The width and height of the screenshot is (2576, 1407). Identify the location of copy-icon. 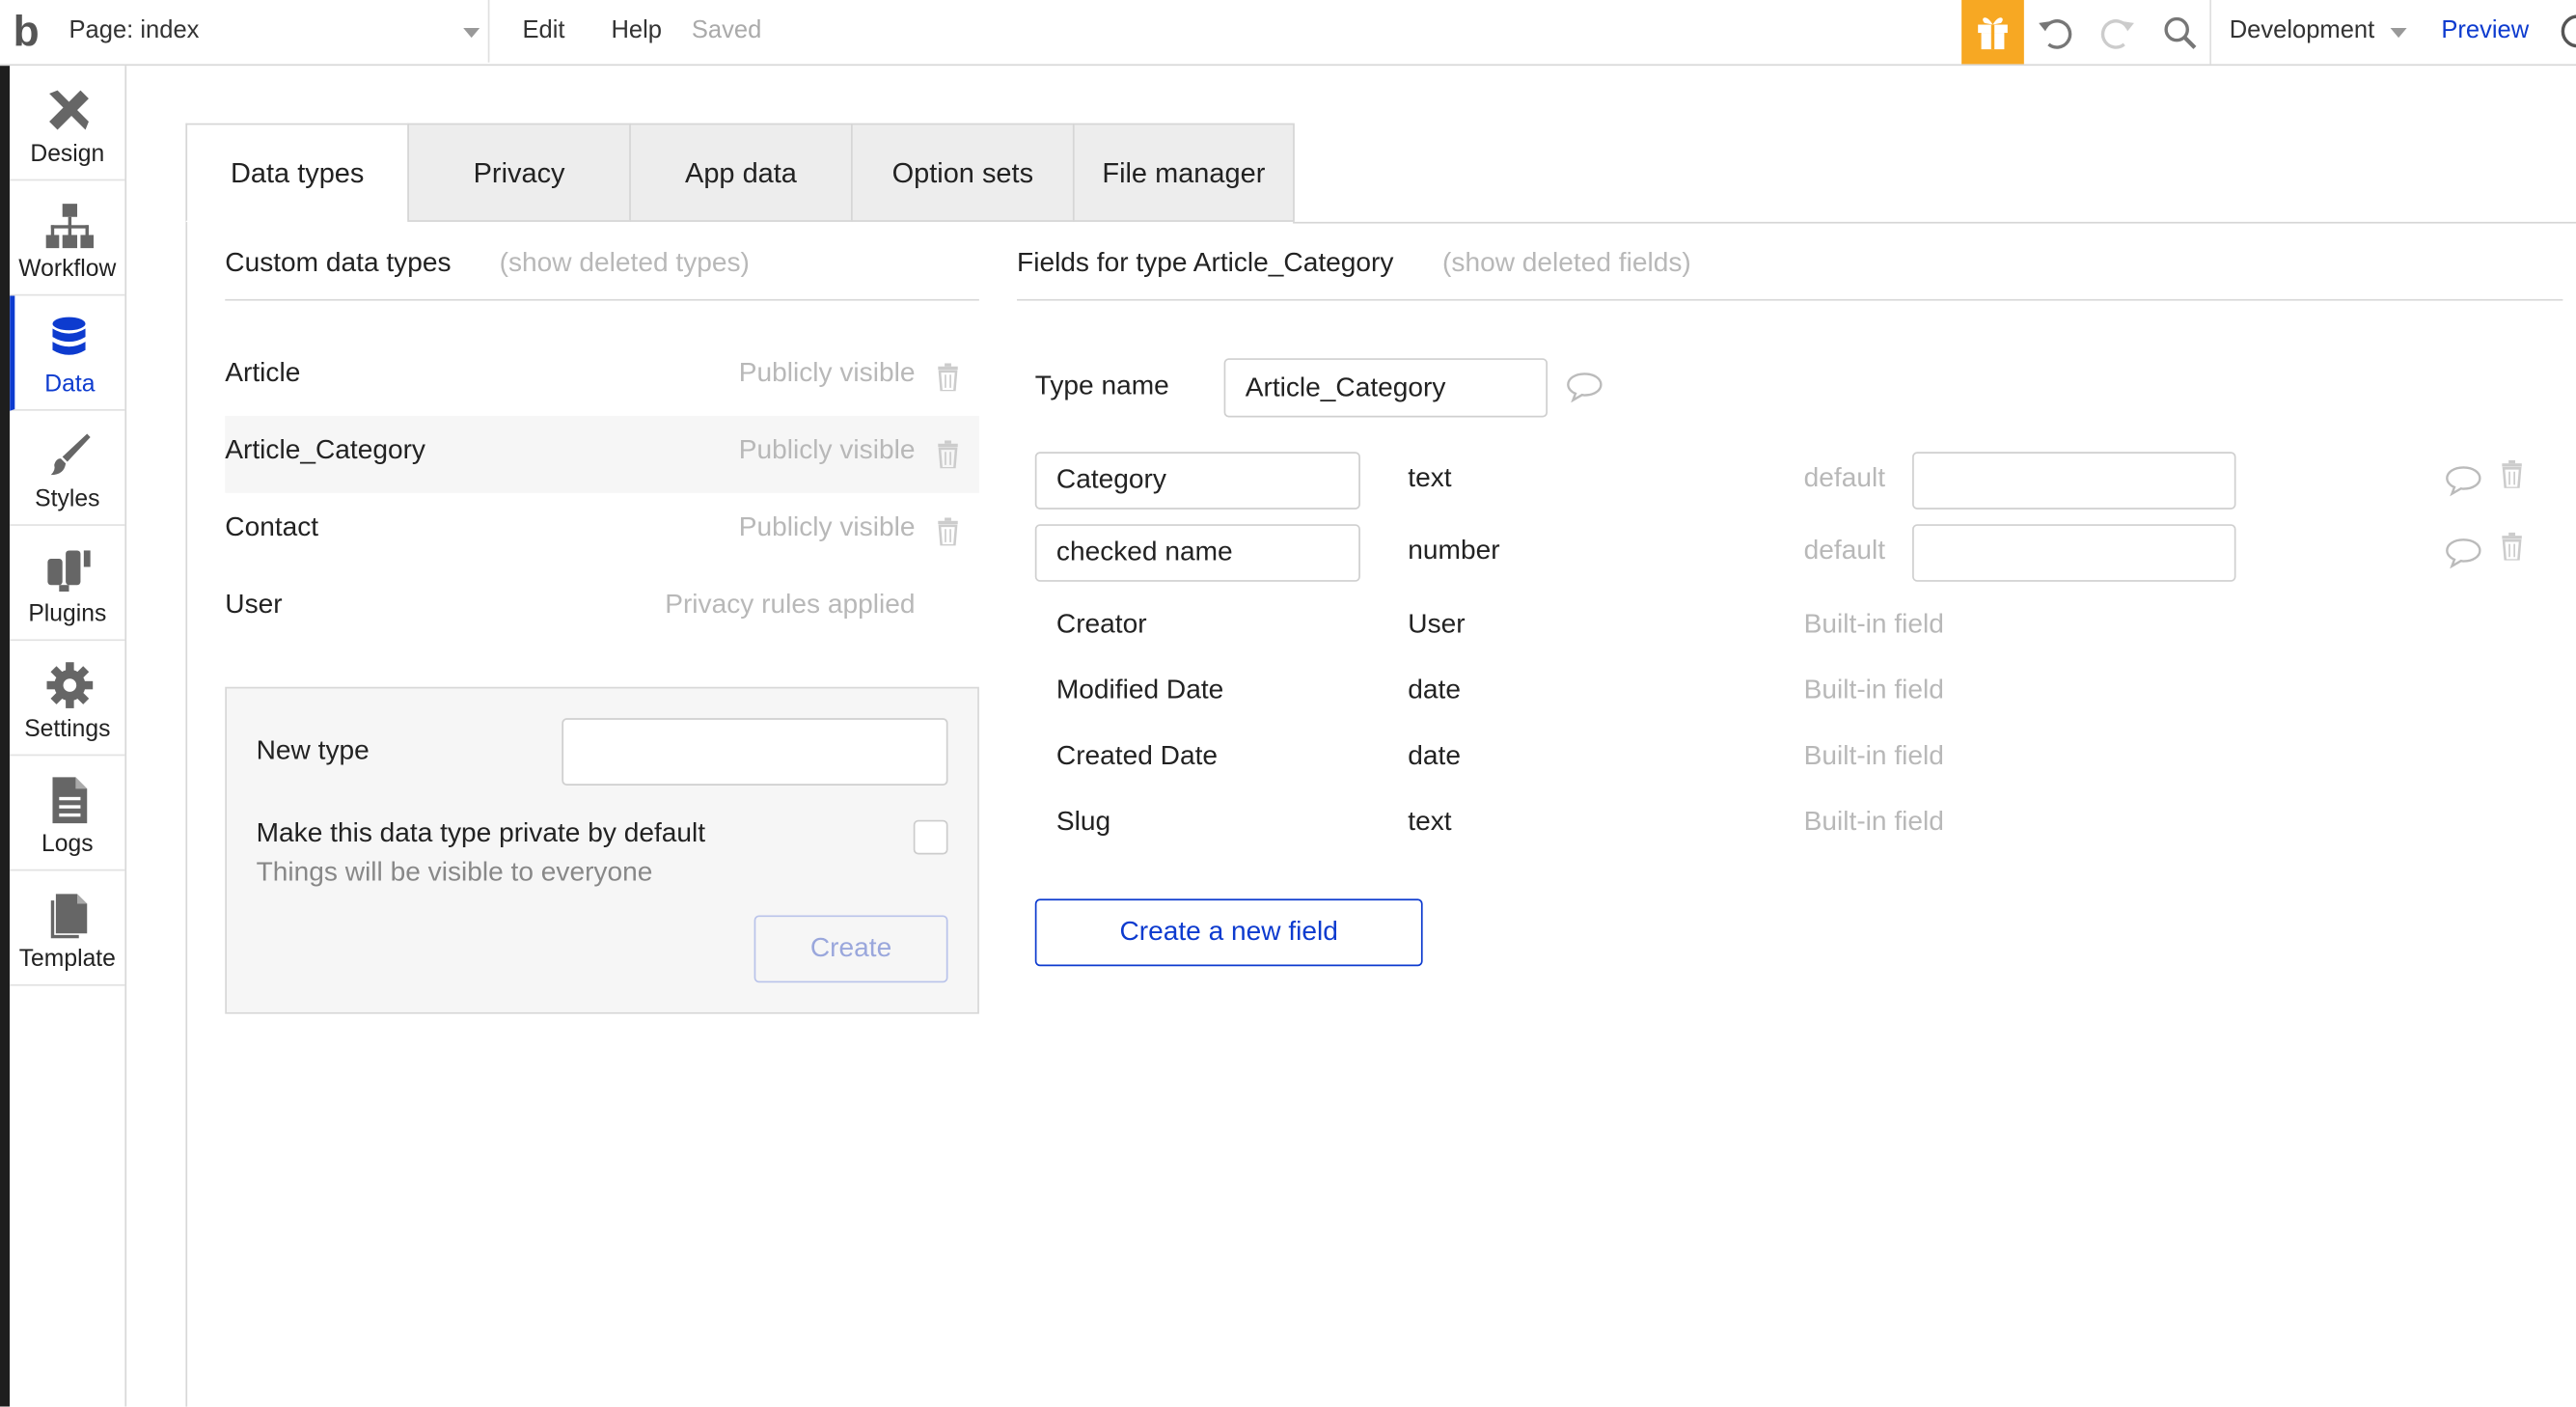
(69, 916).